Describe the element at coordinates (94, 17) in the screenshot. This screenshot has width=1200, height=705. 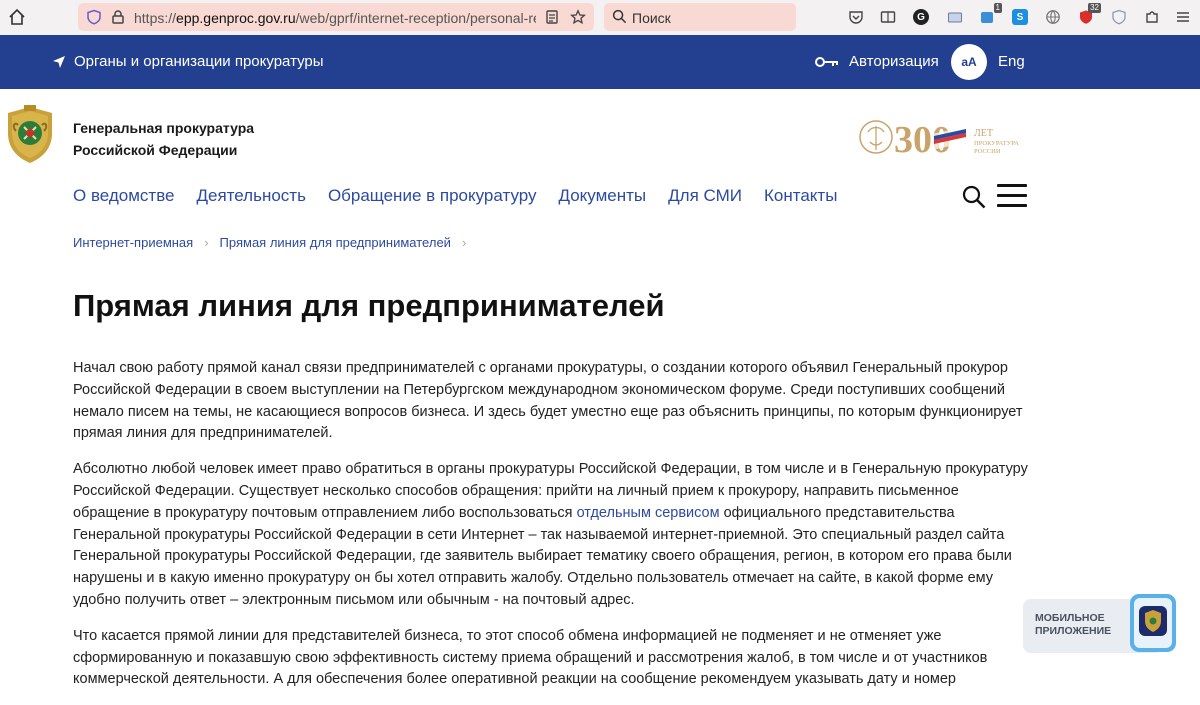
I see `shield-icon` at that location.